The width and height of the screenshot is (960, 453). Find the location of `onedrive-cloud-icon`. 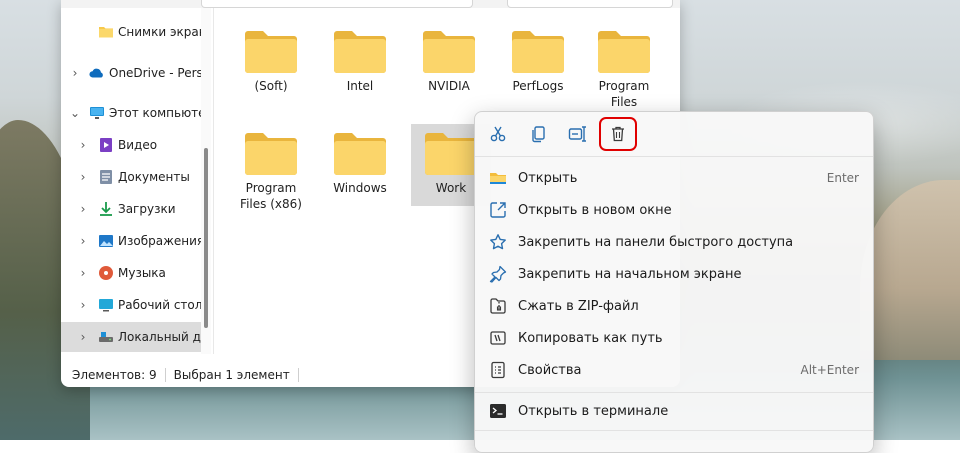

onedrive-cloud-icon is located at coordinates (97, 73).